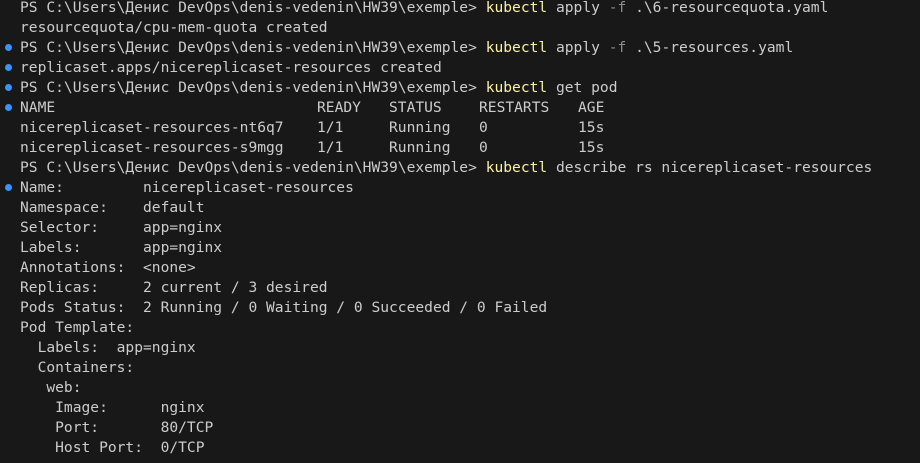  I want to click on column-header-ready: READY, so click(339, 107).